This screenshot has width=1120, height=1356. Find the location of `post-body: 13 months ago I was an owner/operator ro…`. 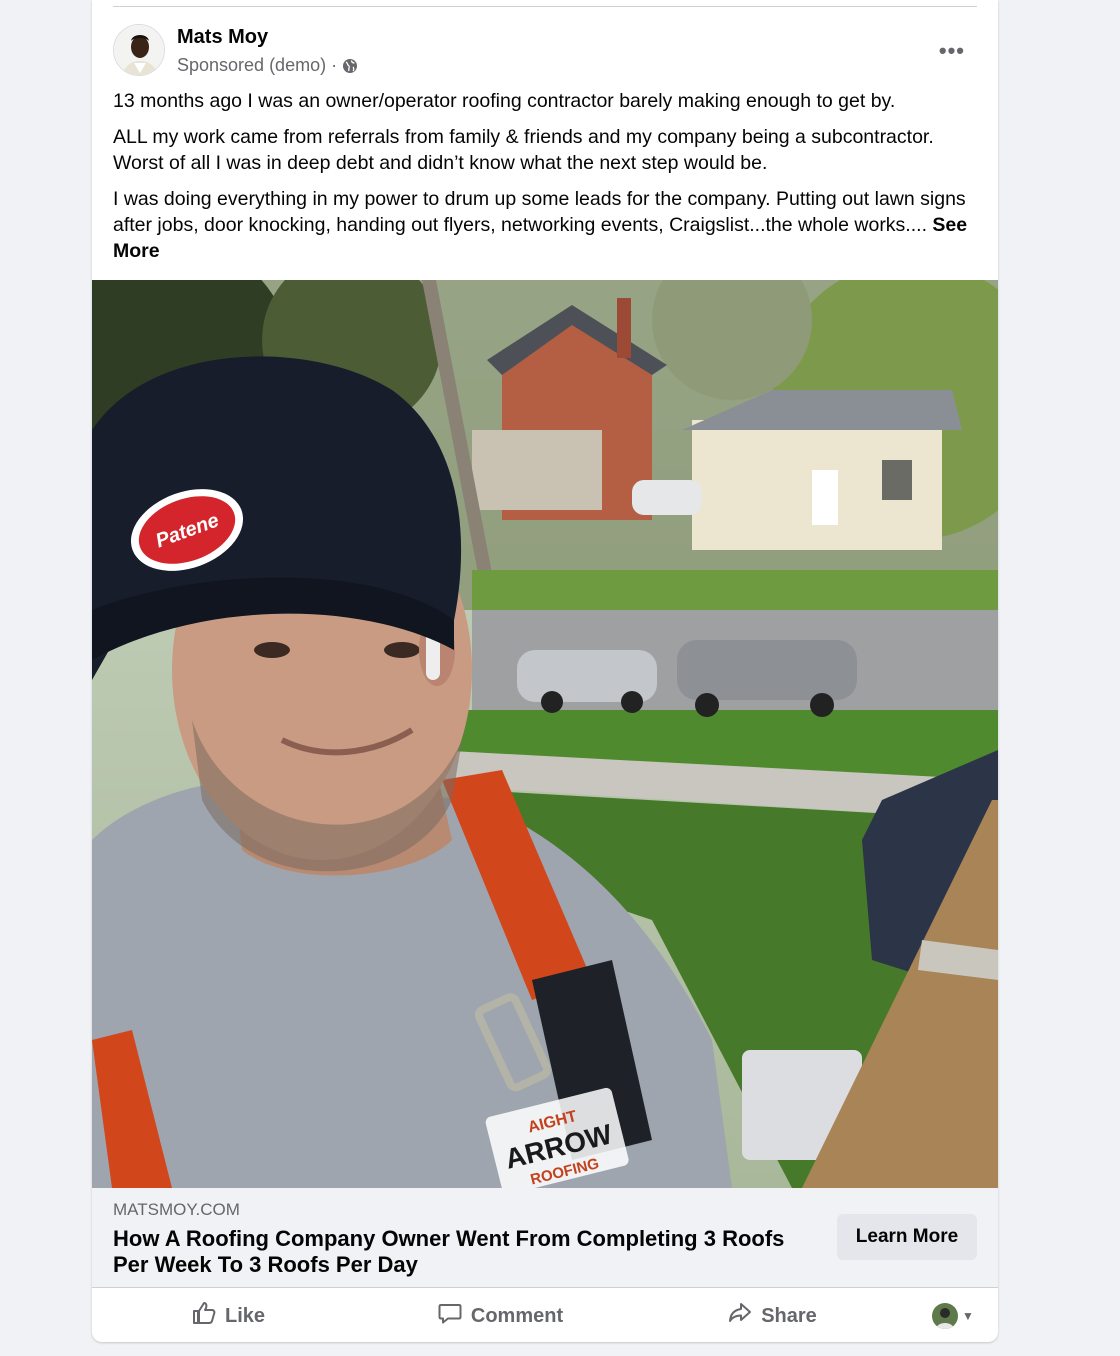

post-body: 13 months ago I was an owner/operator ro… is located at coordinates (545, 181).